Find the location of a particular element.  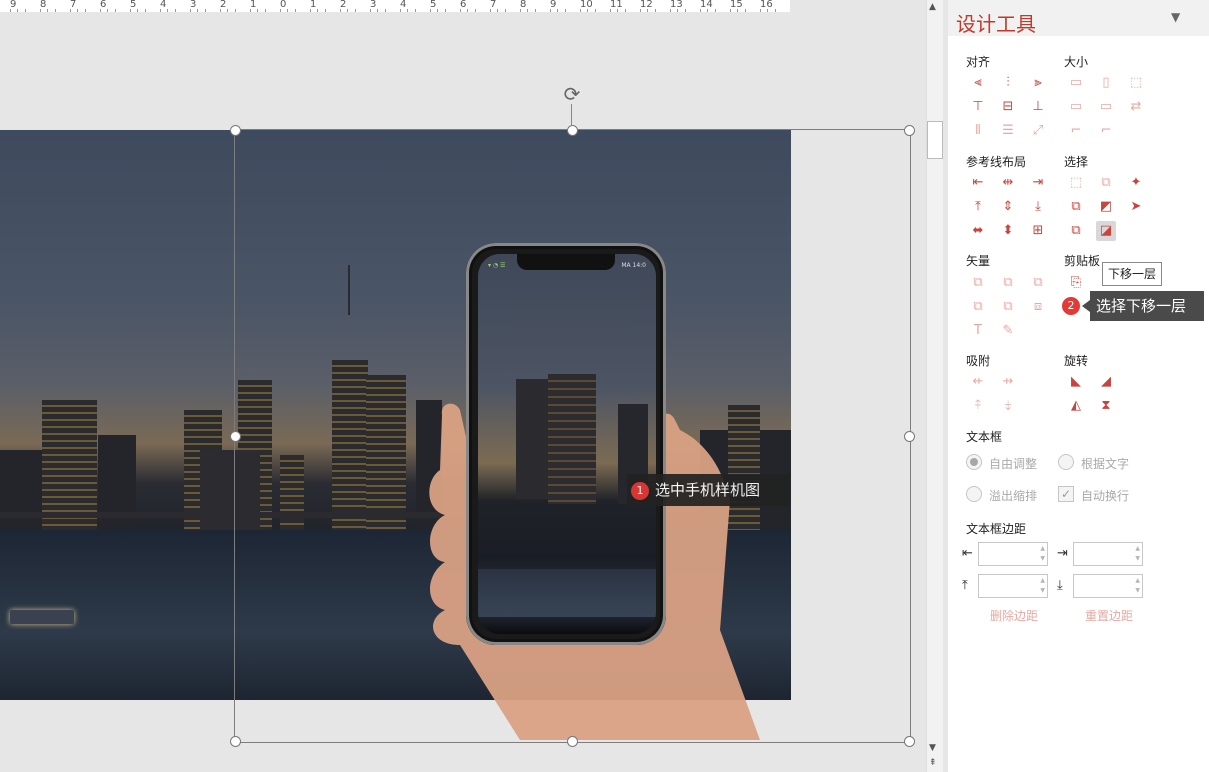

margin-bottom-icon: ⤓ is located at coordinates (1060, 585).